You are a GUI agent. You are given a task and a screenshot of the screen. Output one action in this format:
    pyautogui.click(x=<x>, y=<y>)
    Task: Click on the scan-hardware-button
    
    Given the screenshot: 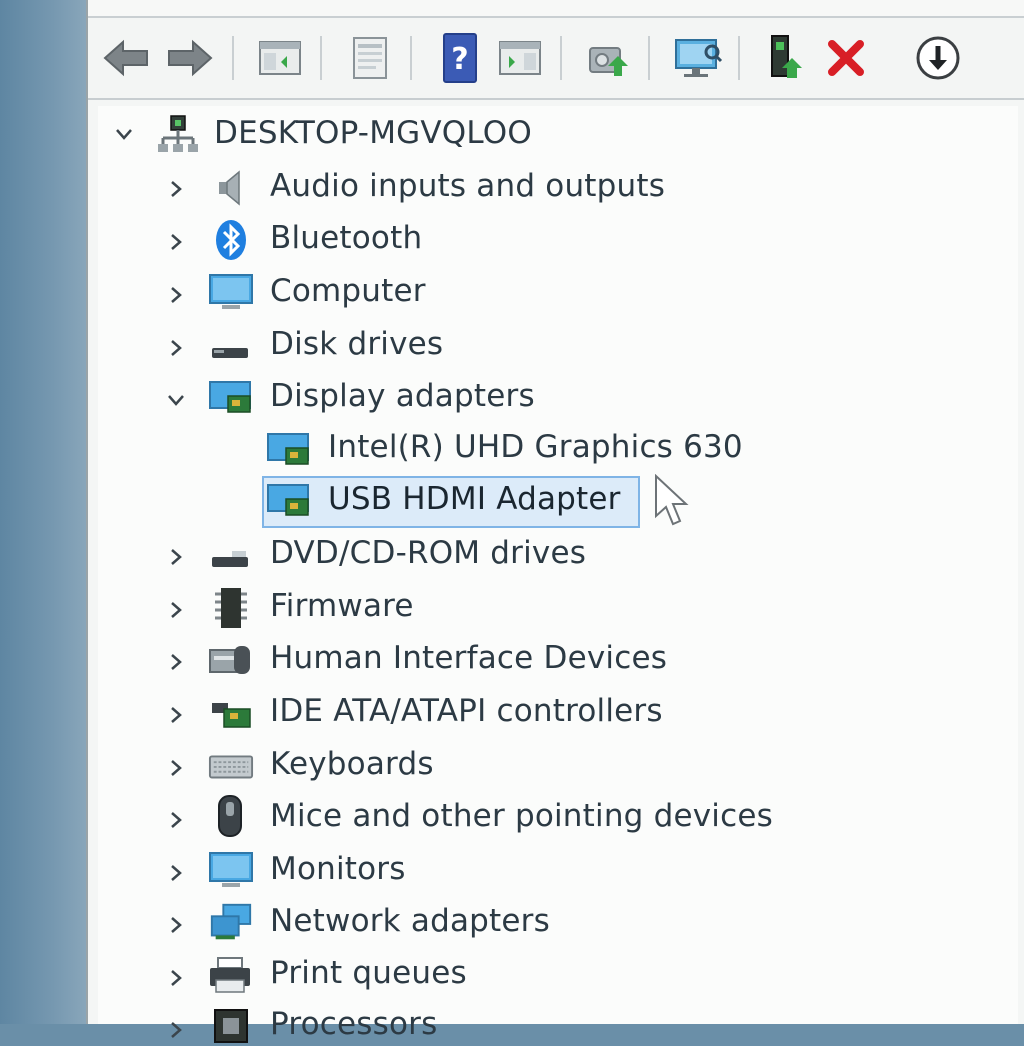 What is the action you would take?
    pyautogui.click(x=698, y=58)
    